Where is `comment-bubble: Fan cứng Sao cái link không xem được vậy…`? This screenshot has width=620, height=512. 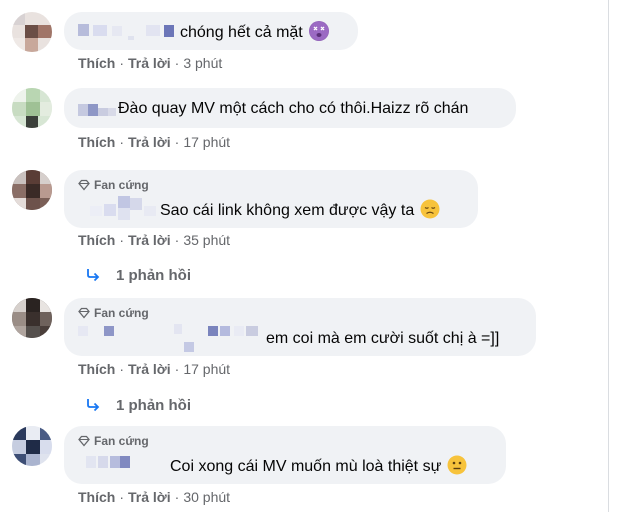
comment-bubble: Fan cứng Sao cái link không xem được vậy… is located at coordinates (271, 199).